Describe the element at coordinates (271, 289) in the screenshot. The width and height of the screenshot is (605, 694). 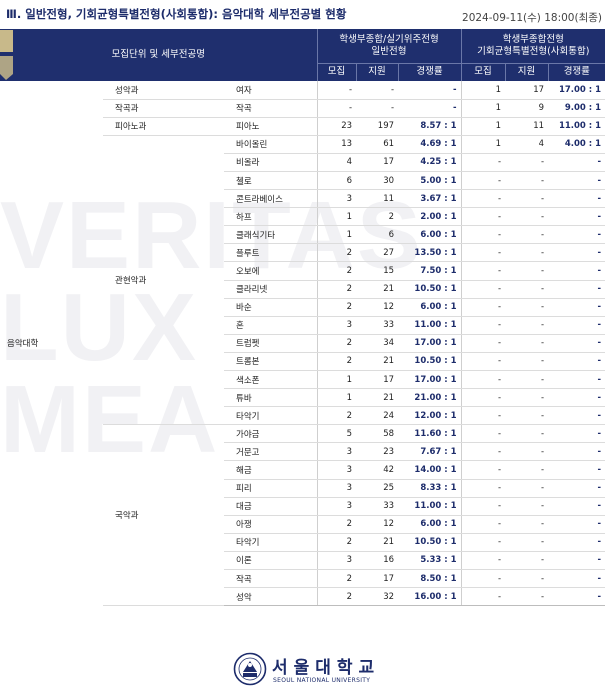
I see `major-cell: 클라리넷` at that location.